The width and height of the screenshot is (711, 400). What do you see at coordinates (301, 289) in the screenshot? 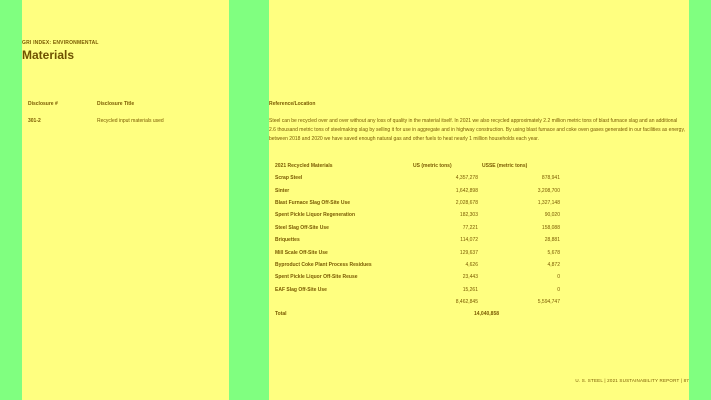
I see `material-name: EAF Slag Off-Site Use` at bounding box center [301, 289].